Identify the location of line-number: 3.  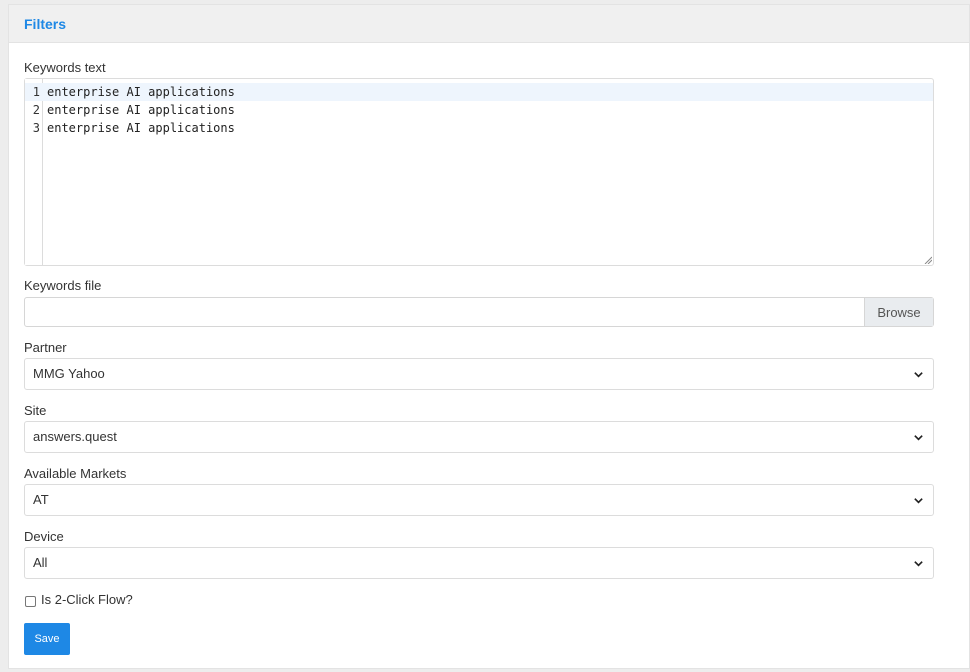
(36, 128).